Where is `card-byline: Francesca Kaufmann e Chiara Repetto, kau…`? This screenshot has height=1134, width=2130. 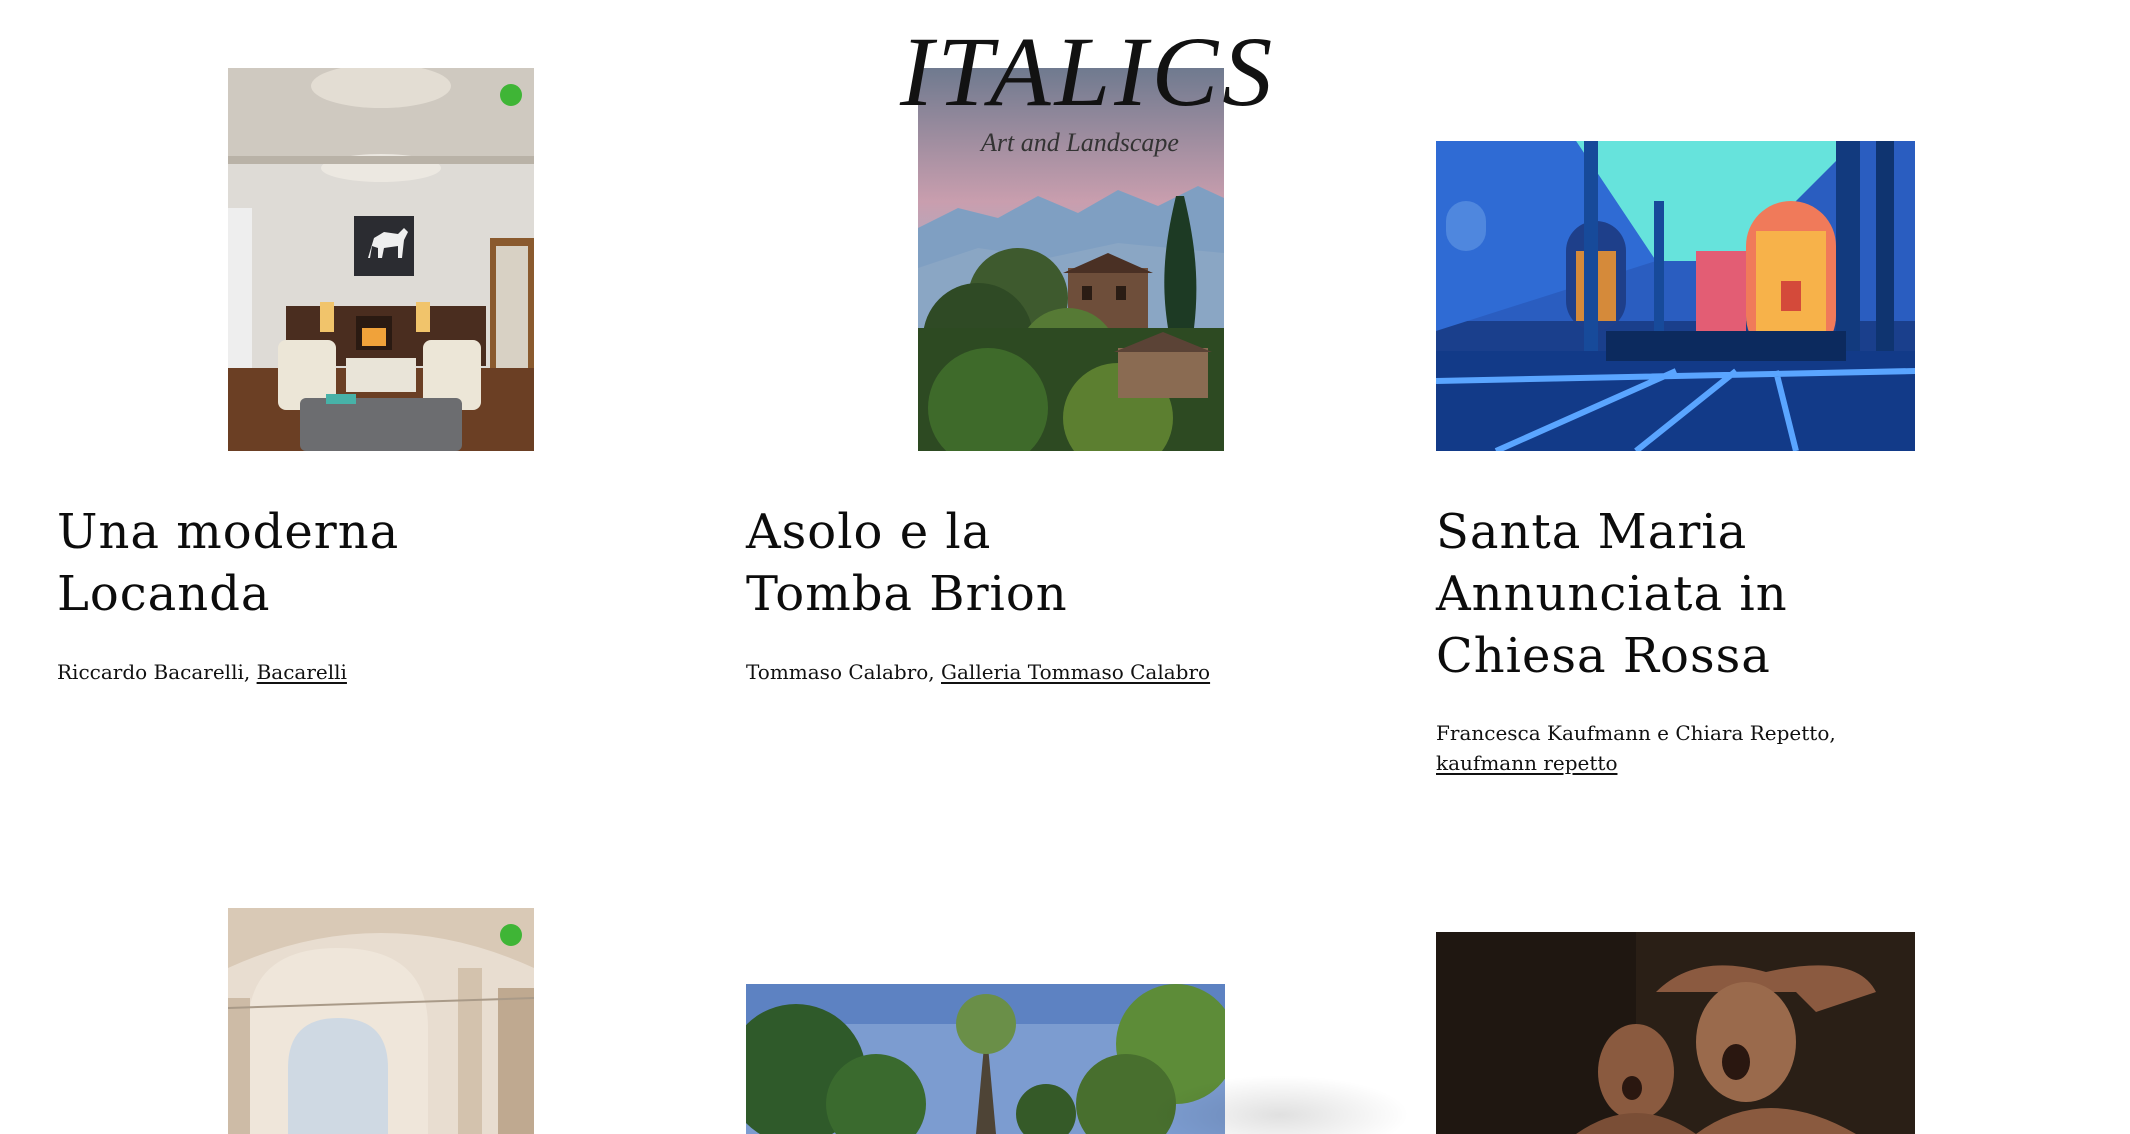 card-byline: Francesca Kaufmann e Chiara Repetto, kau… is located at coordinates (1686, 748).